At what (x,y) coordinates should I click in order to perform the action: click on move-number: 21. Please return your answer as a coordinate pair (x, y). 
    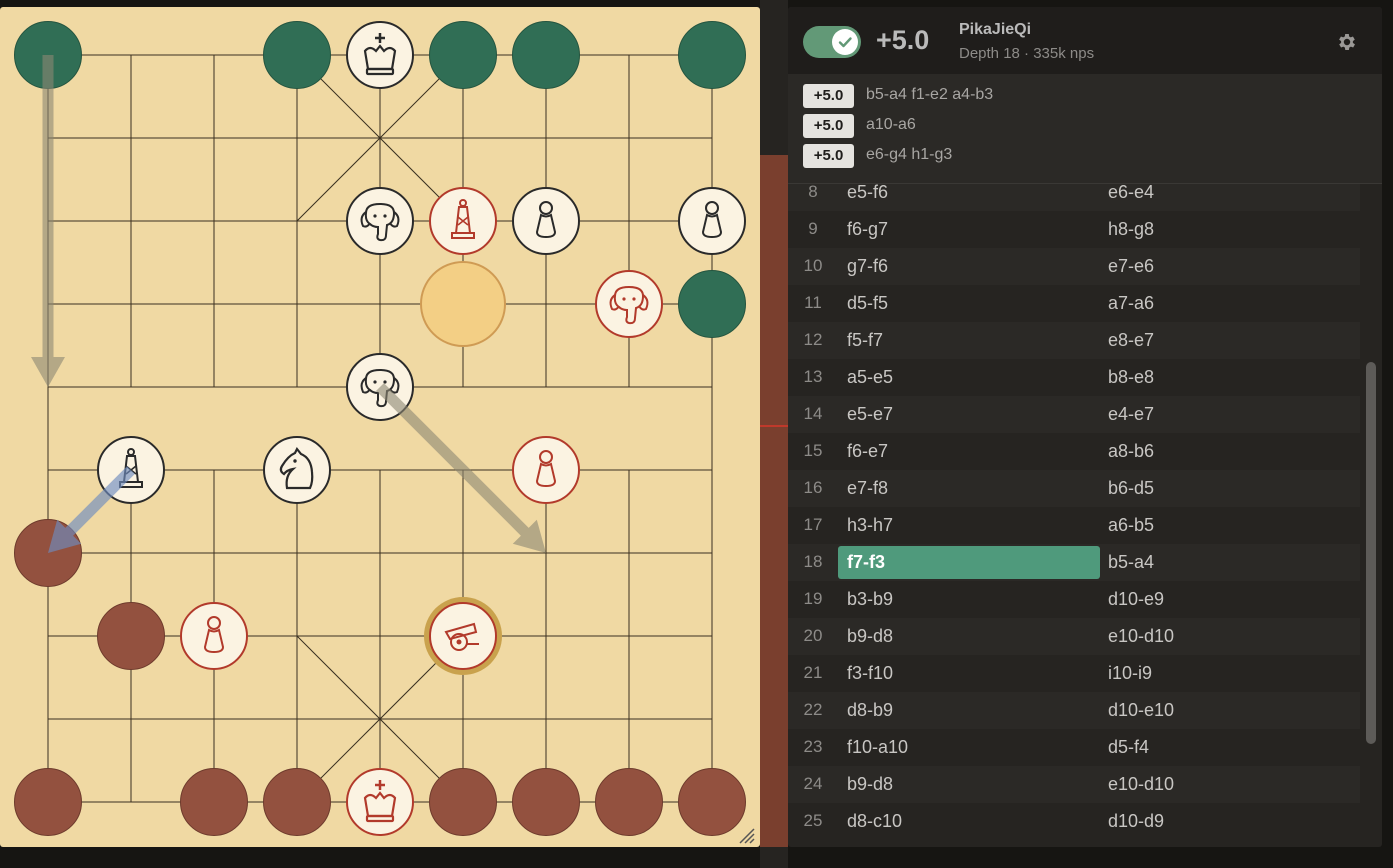
    Looking at the image, I should click on (813, 672).